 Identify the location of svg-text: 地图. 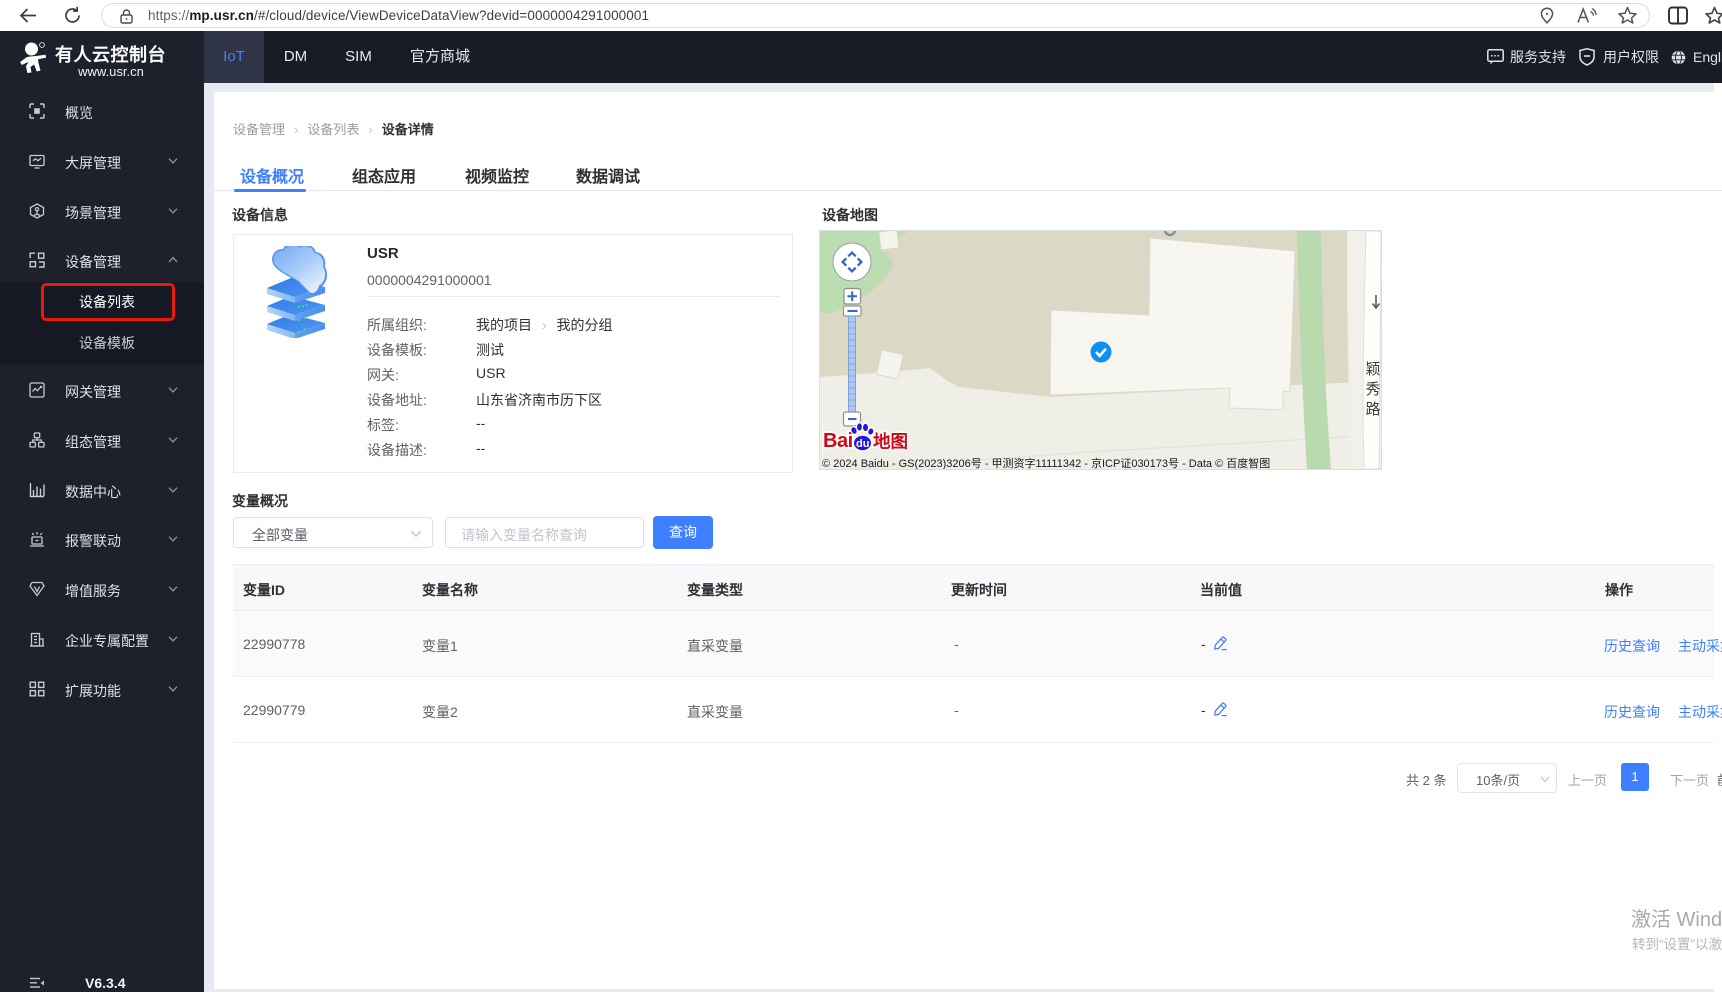
(890, 442).